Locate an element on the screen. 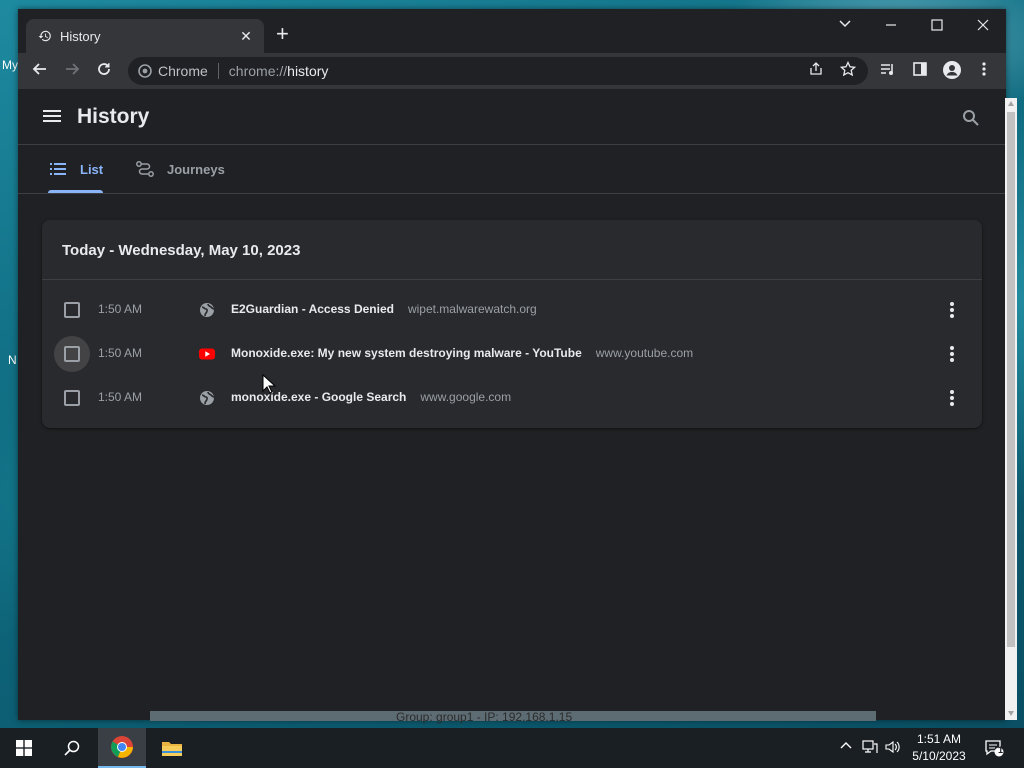  tray-chevron-up-icon is located at coordinates (846, 748).